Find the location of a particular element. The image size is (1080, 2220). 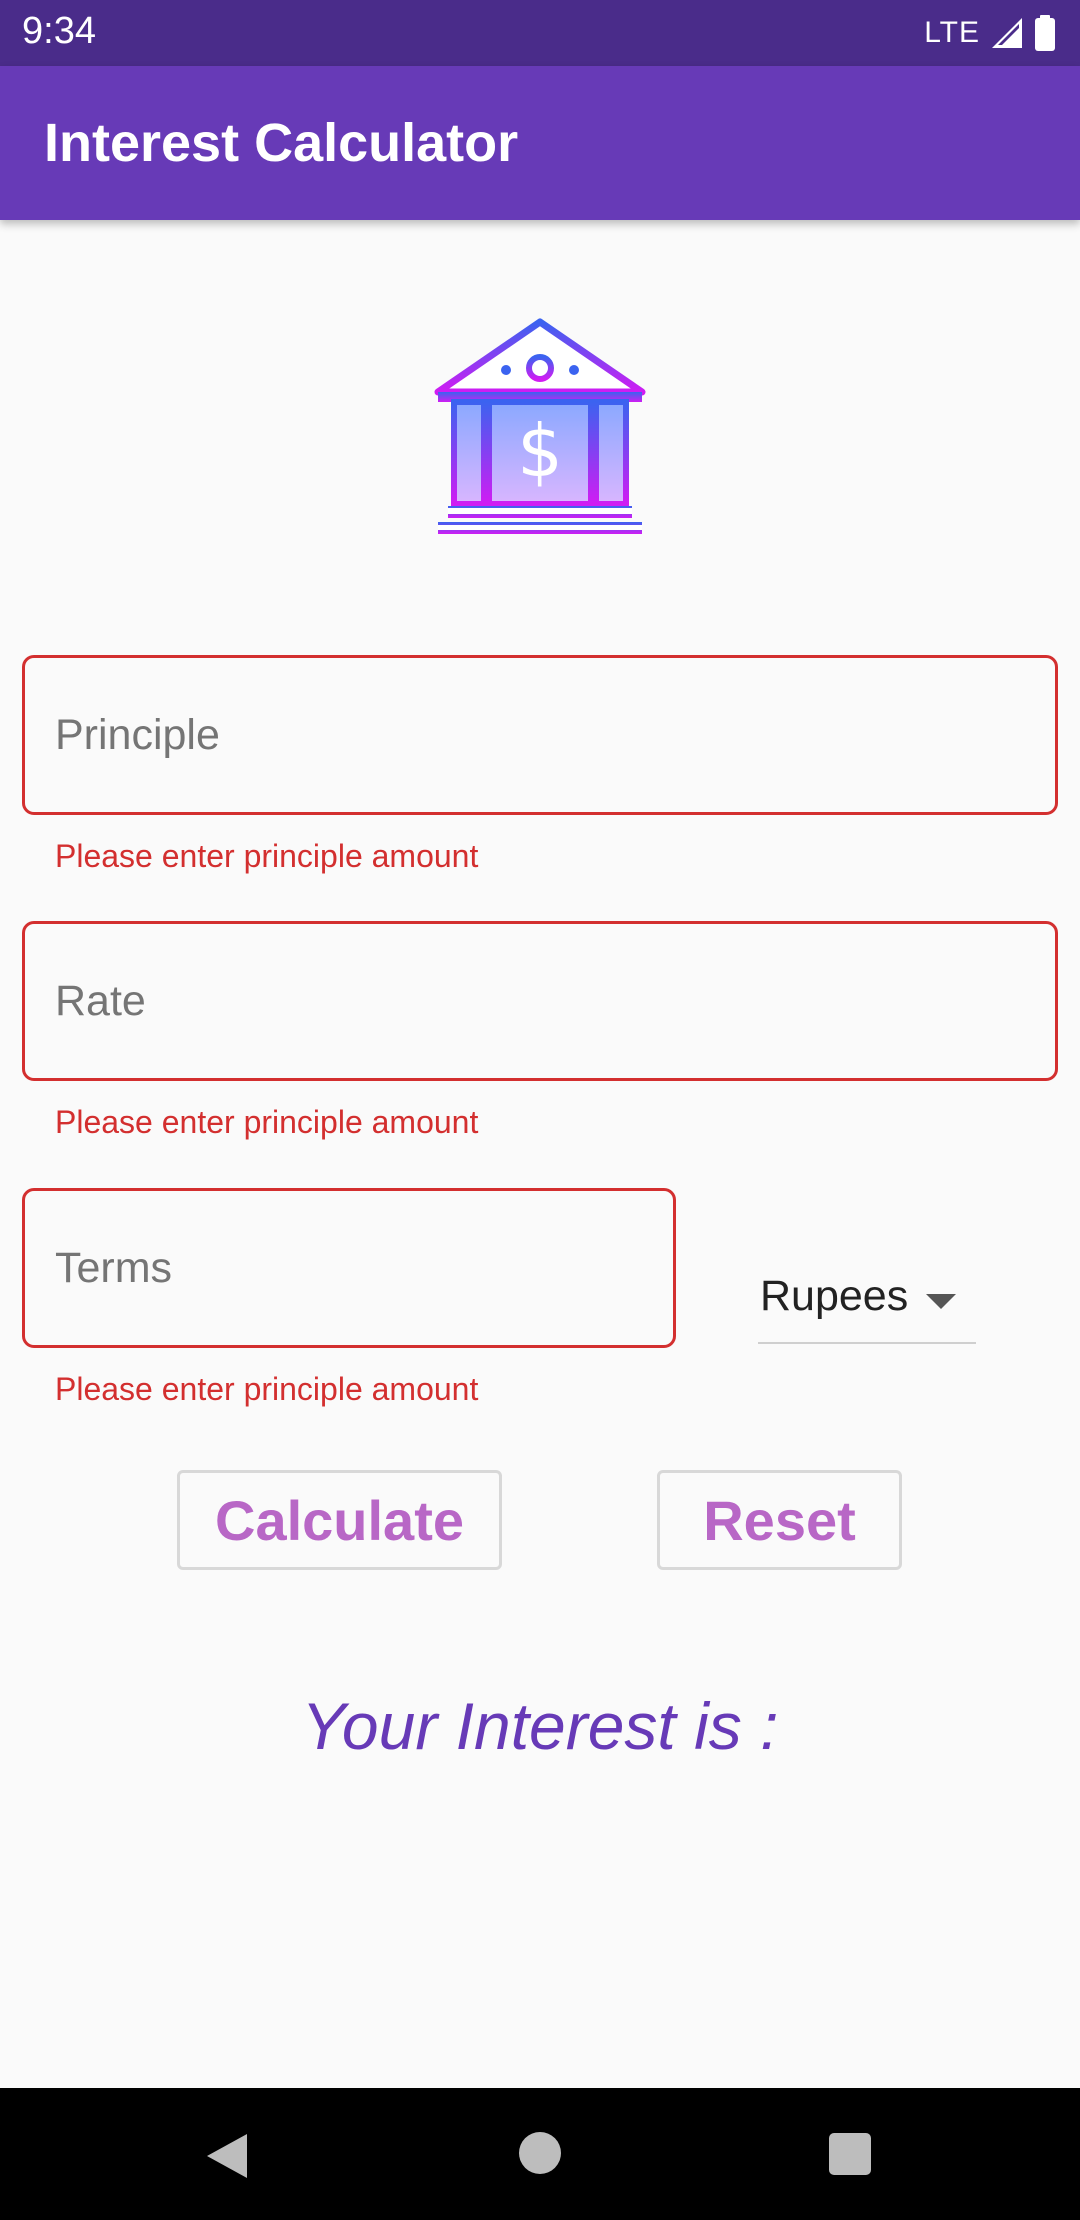

rate-field is located at coordinates (540, 1001).